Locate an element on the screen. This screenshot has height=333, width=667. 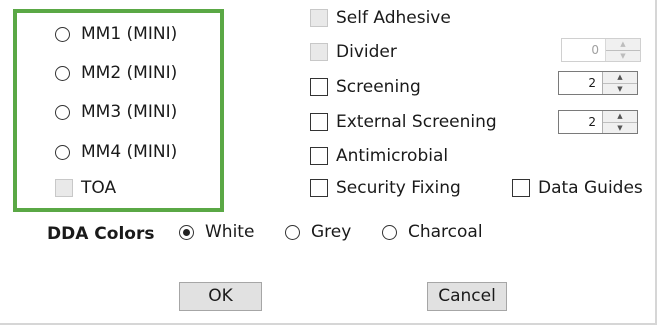
radio-mm3-indicator is located at coordinates (62, 112).